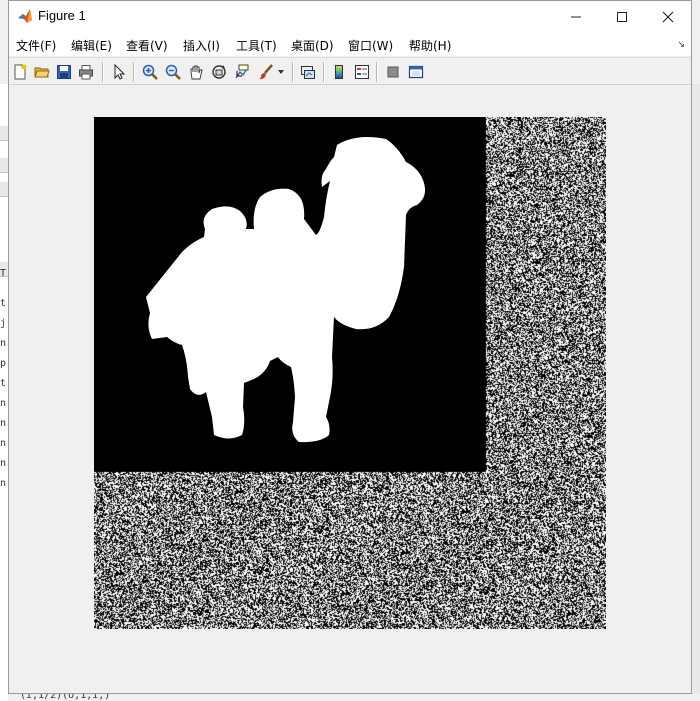 Image resolution: width=700 pixels, height=701 pixels. What do you see at coordinates (430, 45) in the screenshot?
I see `menu-help: 帮助(H)` at bounding box center [430, 45].